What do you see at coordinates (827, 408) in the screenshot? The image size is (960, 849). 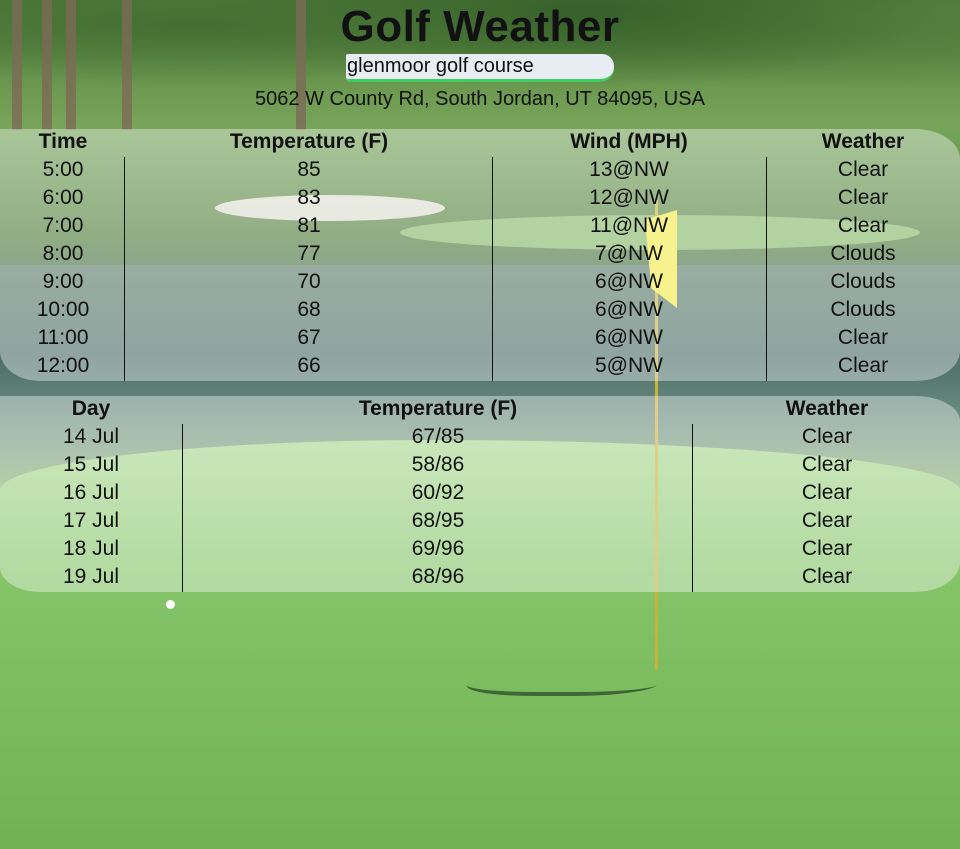 I see `daily-header-weather: Weather` at bounding box center [827, 408].